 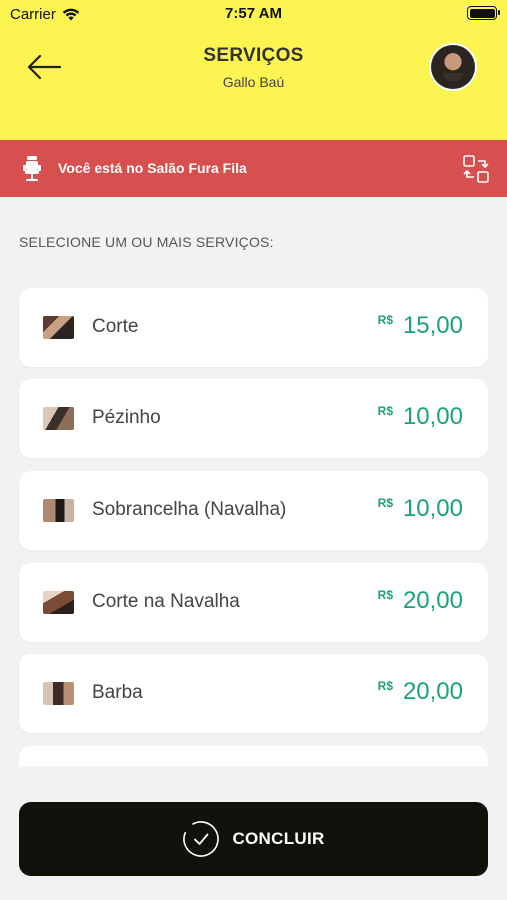 I want to click on service-name: Corte, so click(x=115, y=326).